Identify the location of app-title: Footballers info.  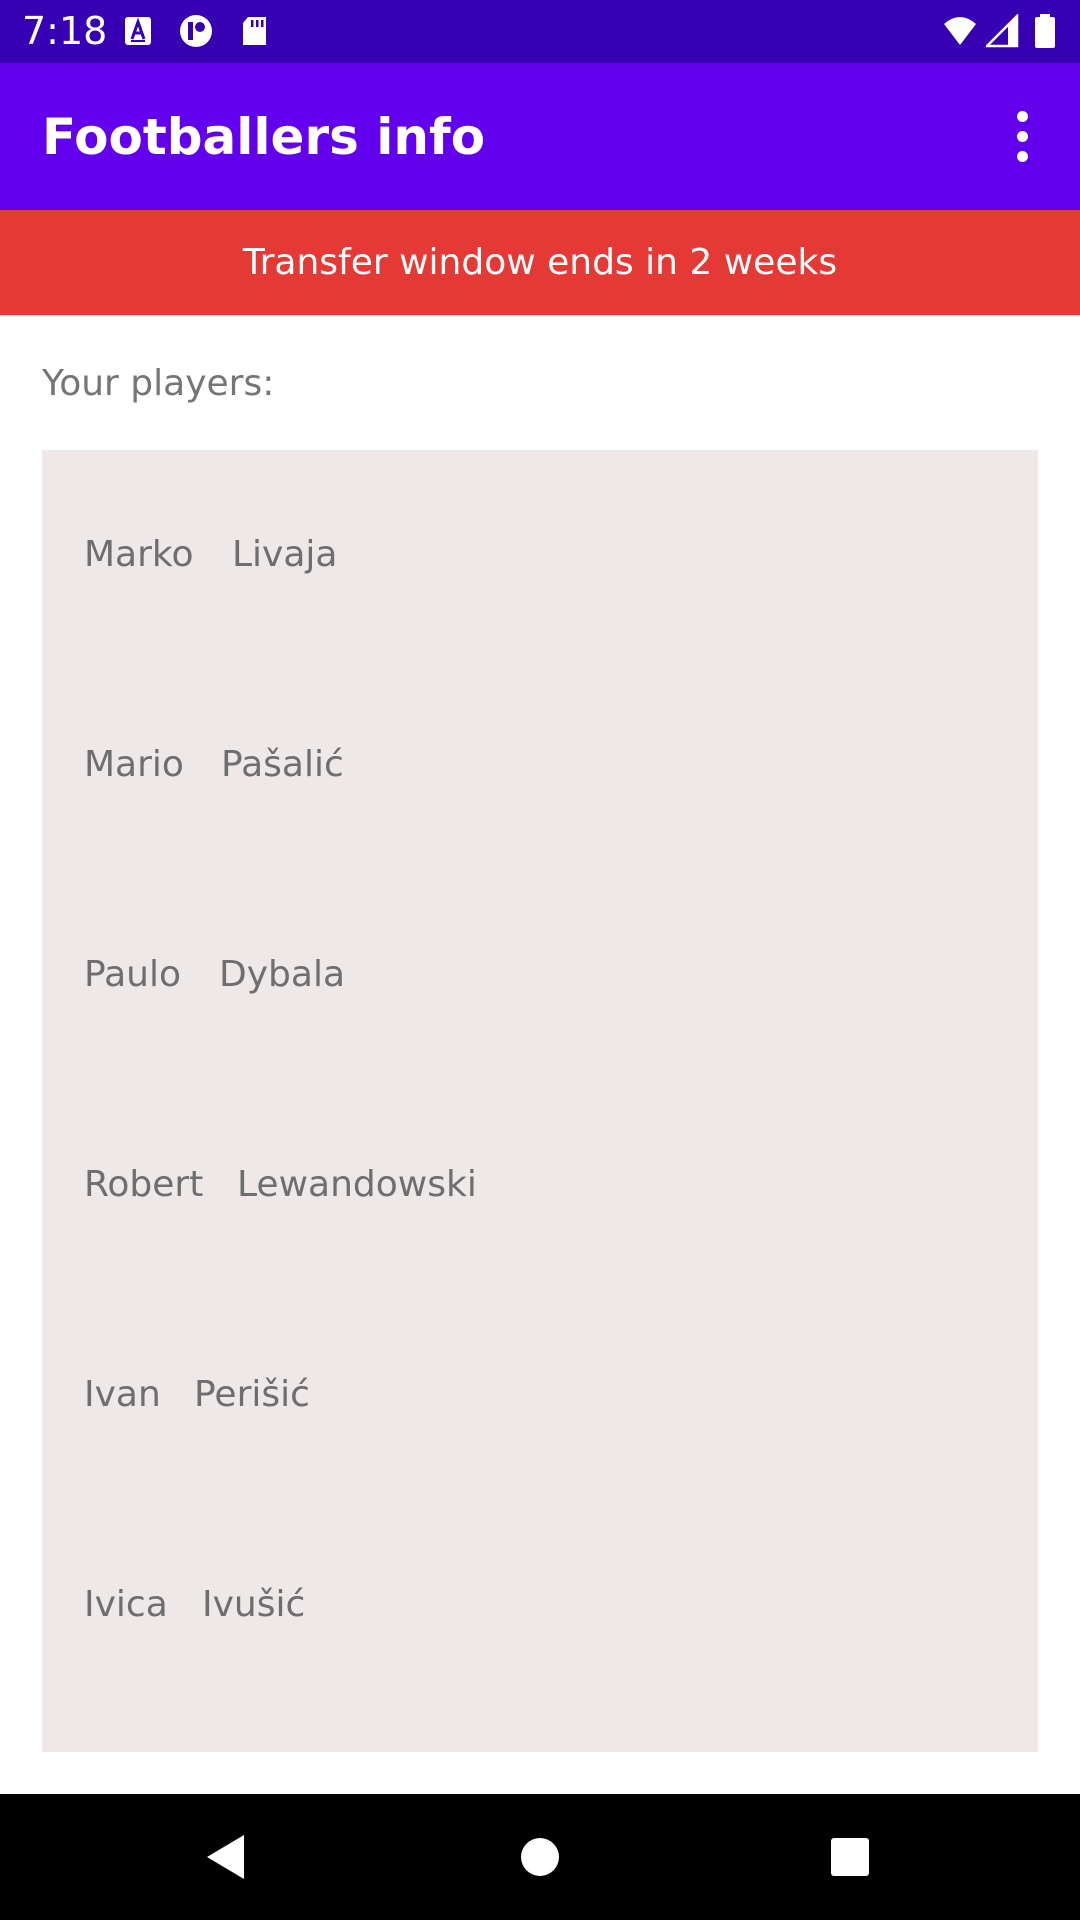
(264, 137).